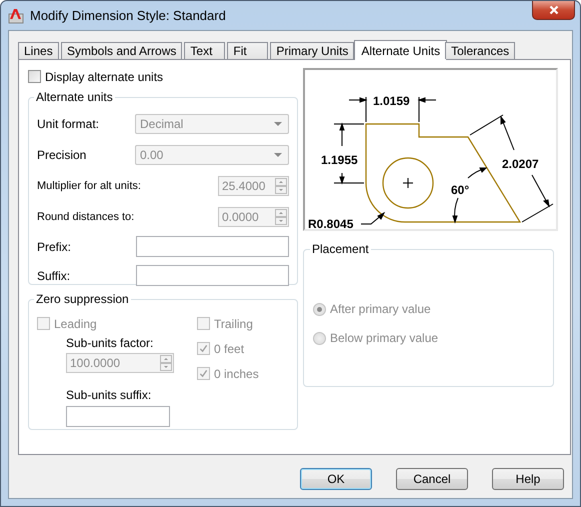 Image resolution: width=581 pixels, height=507 pixels. I want to click on group-title: Placement, so click(340, 249).